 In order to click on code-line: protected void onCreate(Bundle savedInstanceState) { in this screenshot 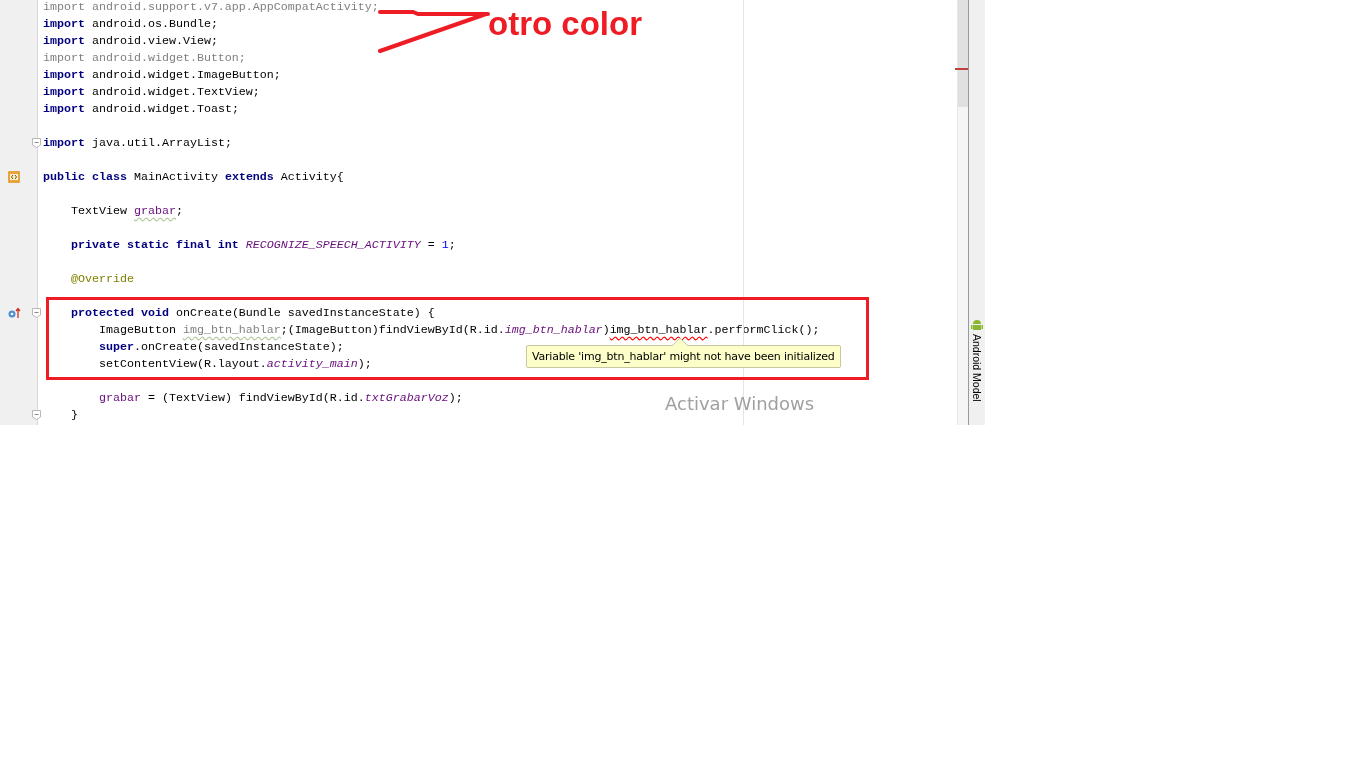, I will do `click(252, 313)`.